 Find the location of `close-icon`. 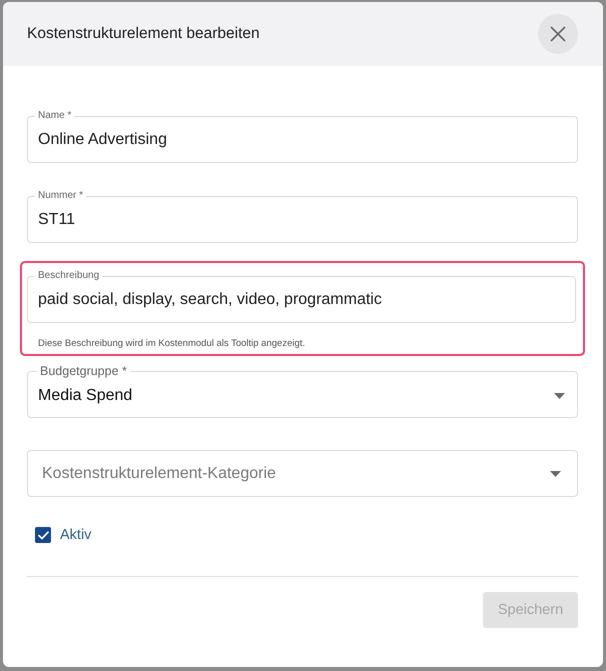

close-icon is located at coordinates (558, 34).